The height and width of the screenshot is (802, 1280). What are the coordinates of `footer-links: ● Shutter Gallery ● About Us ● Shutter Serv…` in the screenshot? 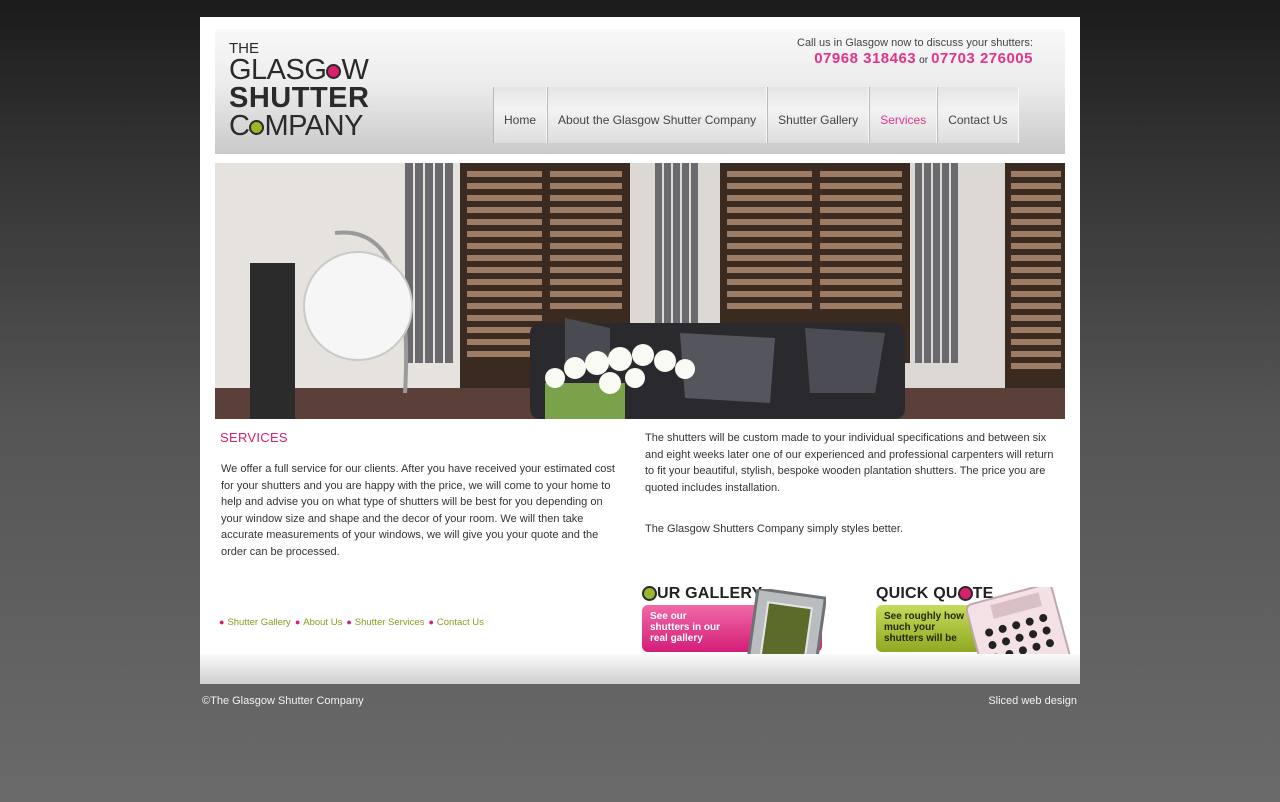 It's located at (351, 622).